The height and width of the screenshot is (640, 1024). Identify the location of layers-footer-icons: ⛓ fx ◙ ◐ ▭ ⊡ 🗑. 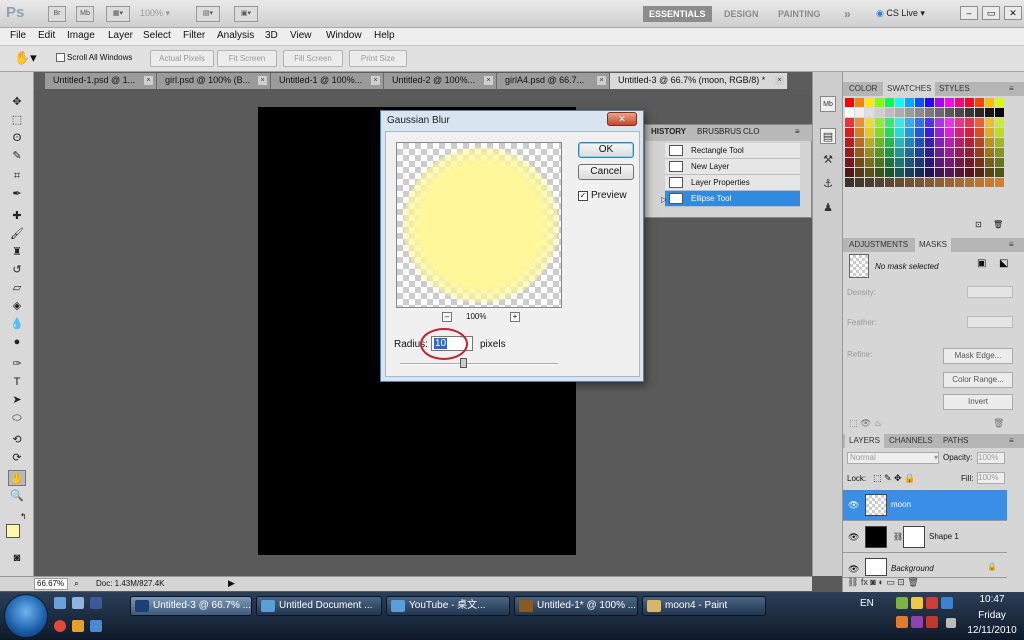
(883, 582).